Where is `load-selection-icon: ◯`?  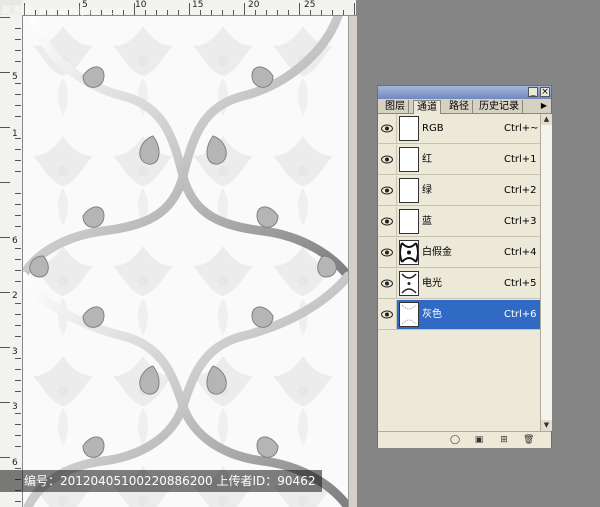
load-selection-icon: ◯ is located at coordinates (455, 440).